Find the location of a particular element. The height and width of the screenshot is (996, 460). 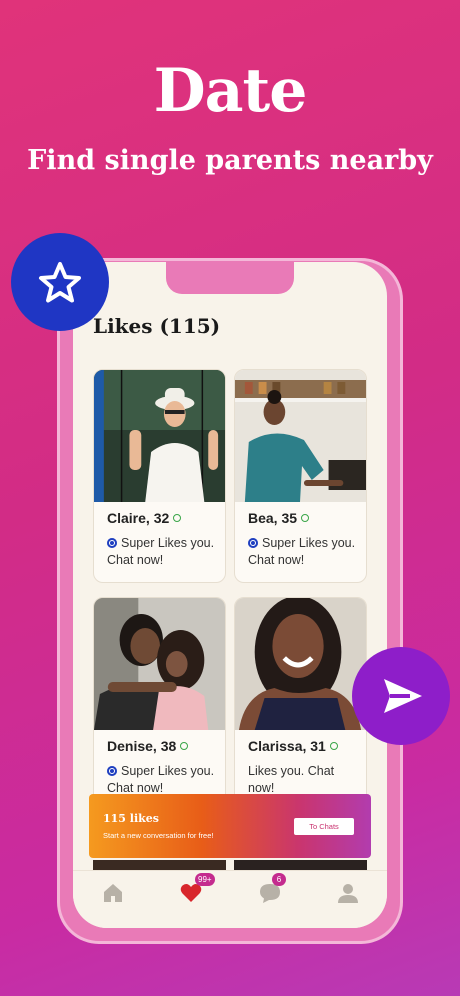

banner-title: 115 likes is located at coordinates (131, 818).